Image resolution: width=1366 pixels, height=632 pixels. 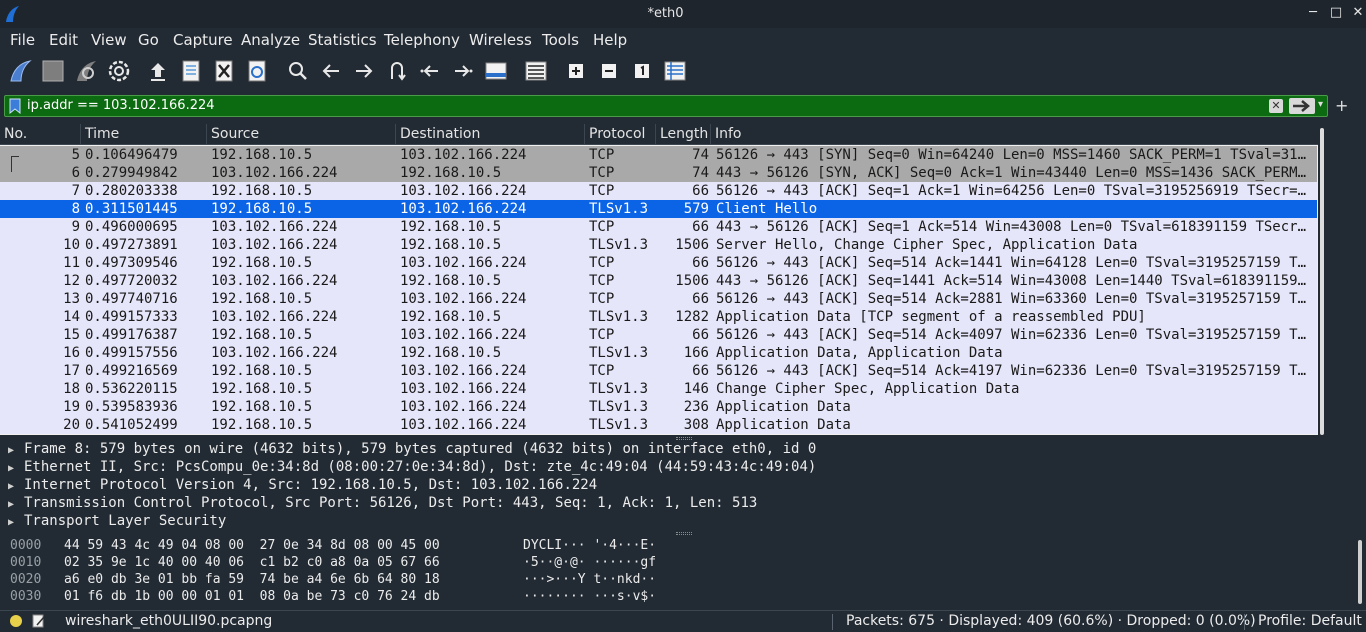 I want to click on column-header-length: Length, so click(x=684, y=134).